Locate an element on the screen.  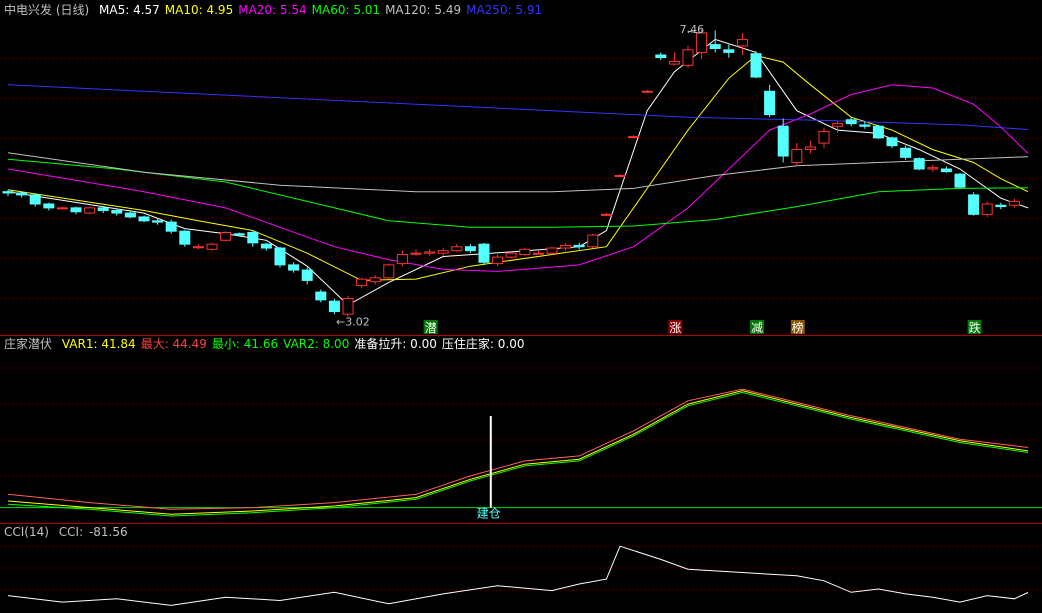
signal-tag: 榜 is located at coordinates (797, 327).